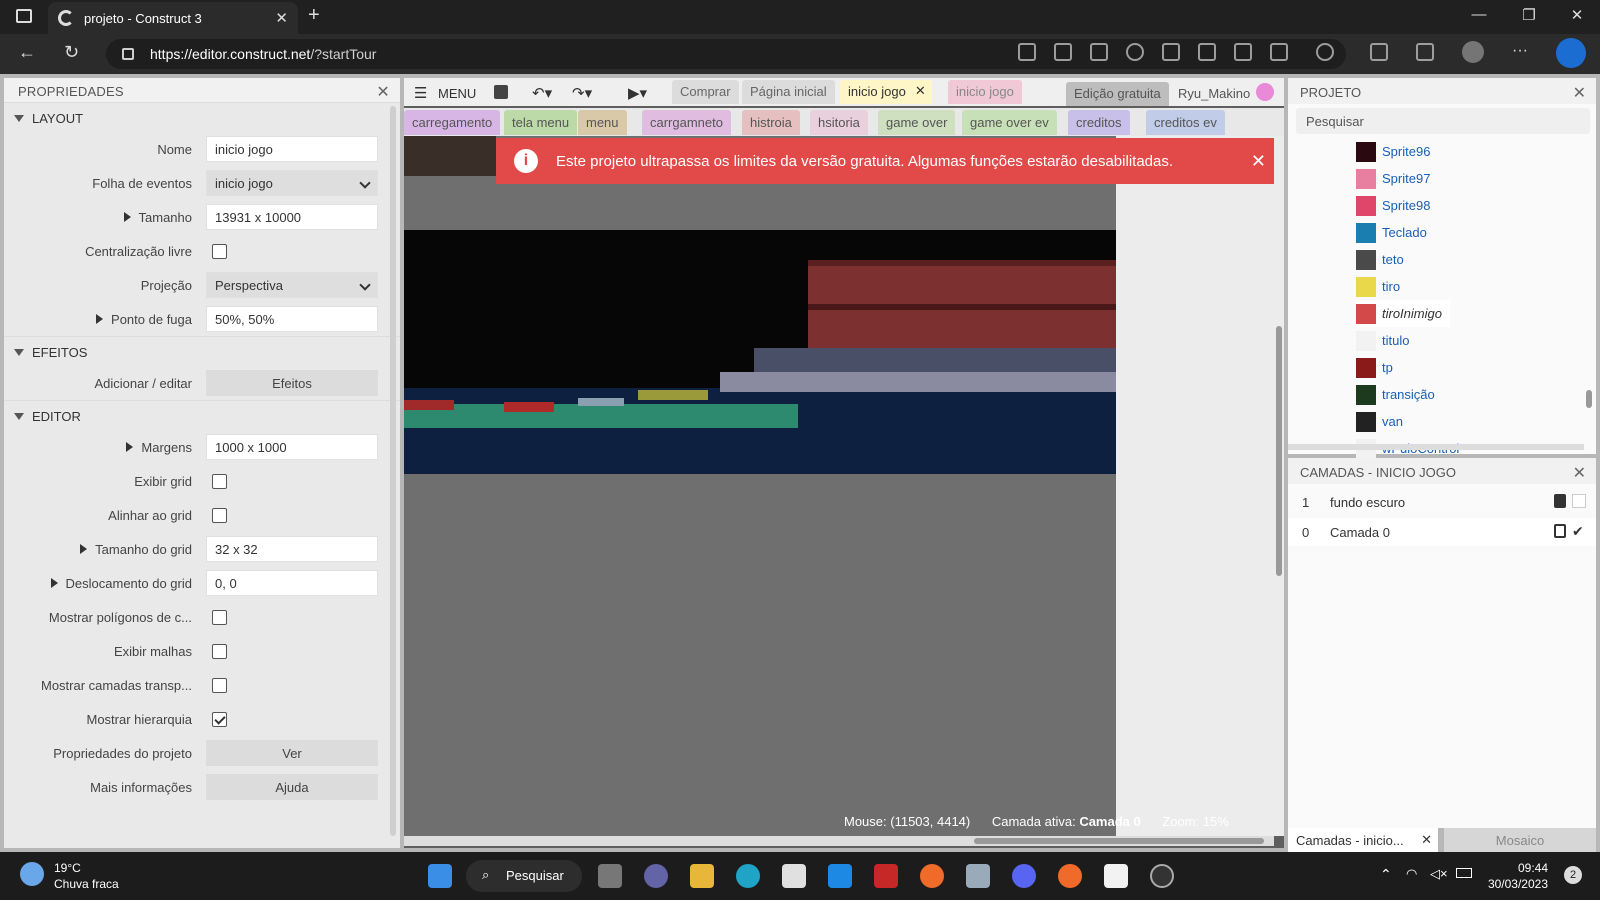 This screenshot has height=900, width=1600. What do you see at coordinates (978, 876) in the screenshot?
I see `app-chart-icon` at bounding box center [978, 876].